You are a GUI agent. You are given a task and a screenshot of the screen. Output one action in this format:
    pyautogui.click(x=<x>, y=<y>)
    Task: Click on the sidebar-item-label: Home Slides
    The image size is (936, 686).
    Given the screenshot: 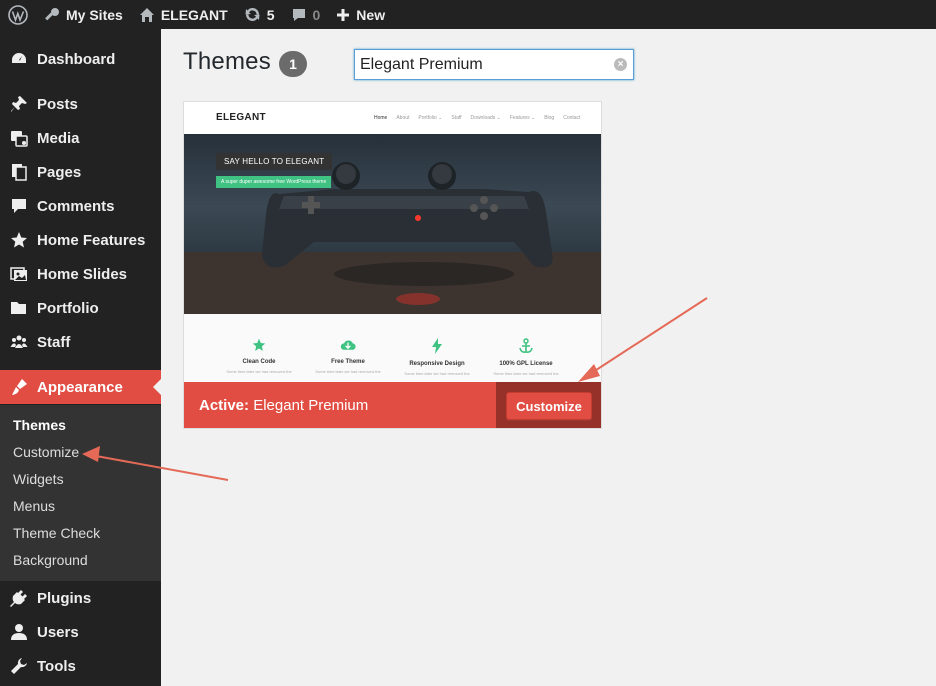 What is the action you would take?
    pyautogui.click(x=82, y=274)
    